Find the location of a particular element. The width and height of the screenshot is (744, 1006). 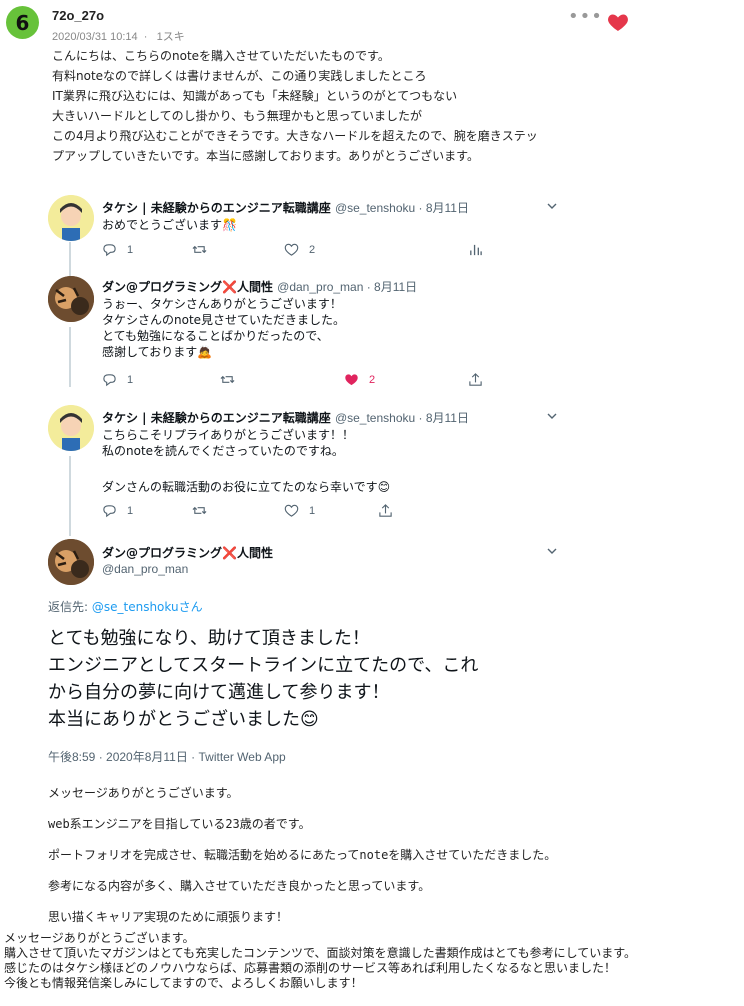

more-options-icon: ••• is located at coordinates (585, 17).